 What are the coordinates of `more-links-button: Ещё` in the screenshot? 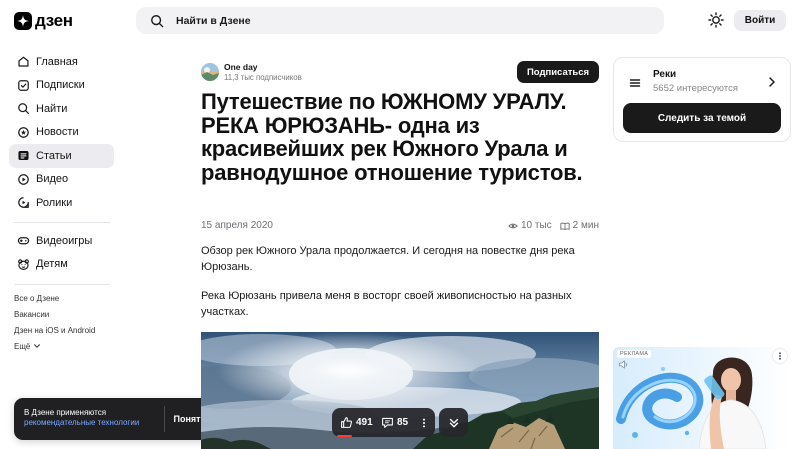 It's located at (69, 346).